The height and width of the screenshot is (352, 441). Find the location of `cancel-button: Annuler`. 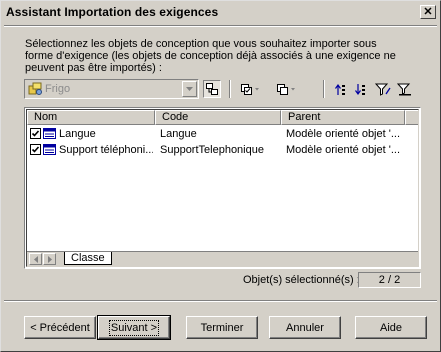

cancel-button: Annuler is located at coordinates (305, 327).